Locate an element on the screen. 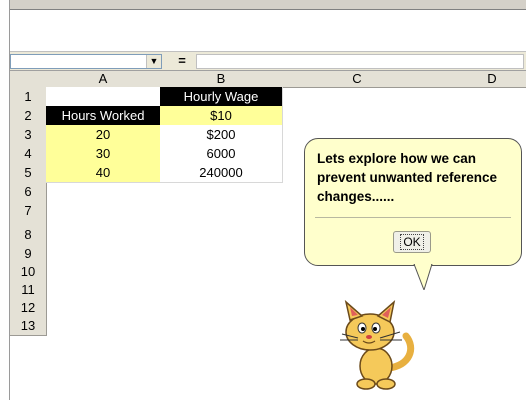 The height and width of the screenshot is (400, 526). row-header-3: 3 is located at coordinates (28, 135).